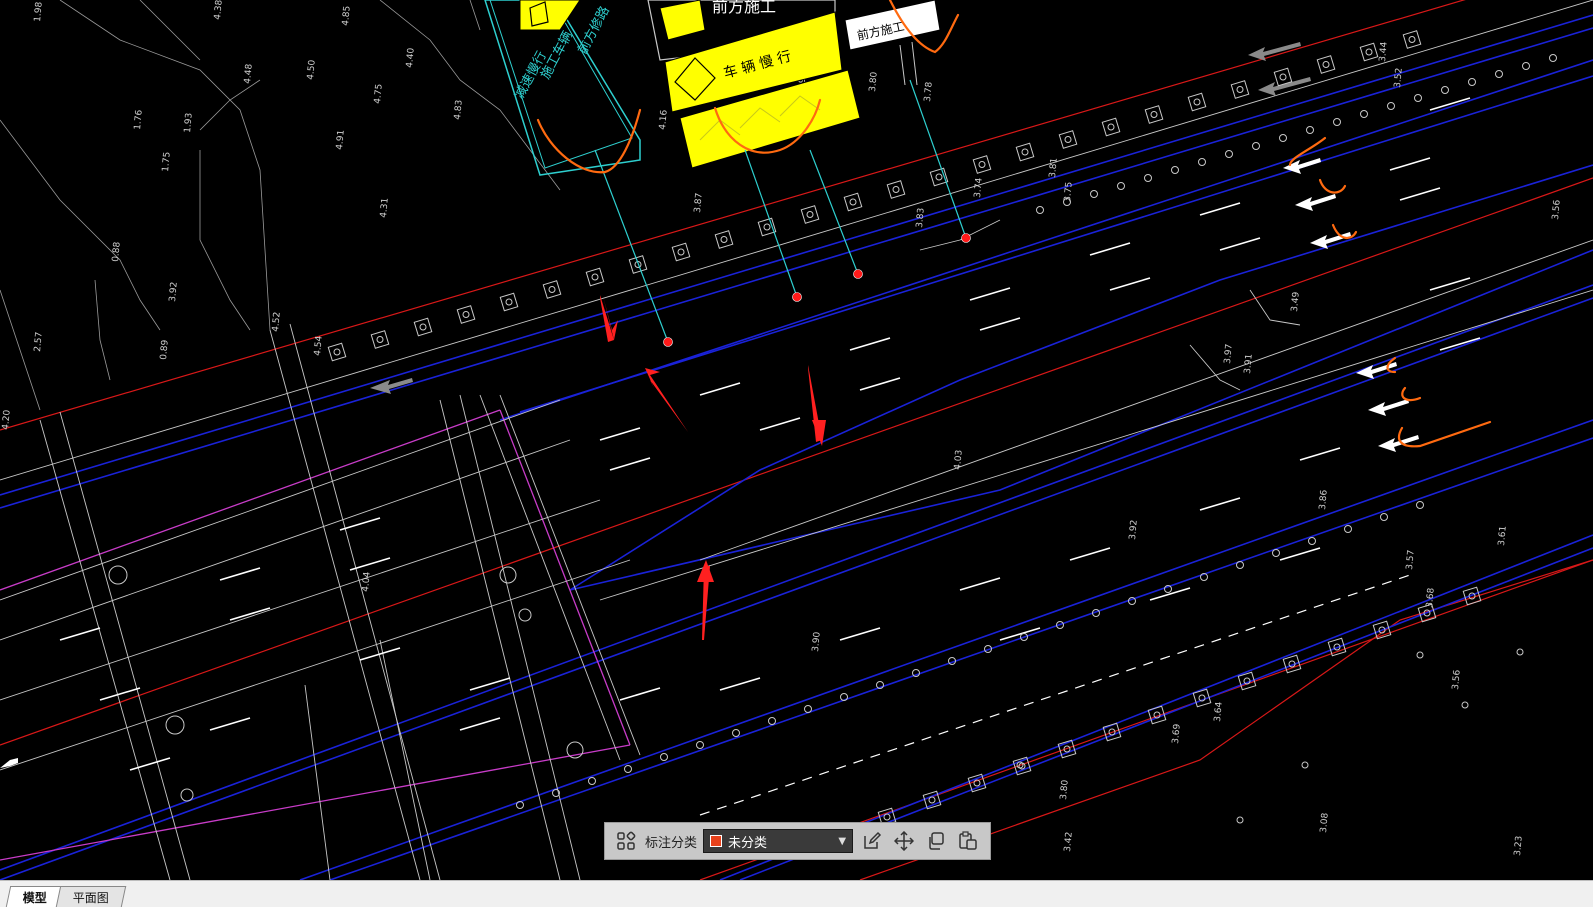  What do you see at coordinates (664, 119) in the screenshot?
I see `elevation-label: 4.16` at bounding box center [664, 119].